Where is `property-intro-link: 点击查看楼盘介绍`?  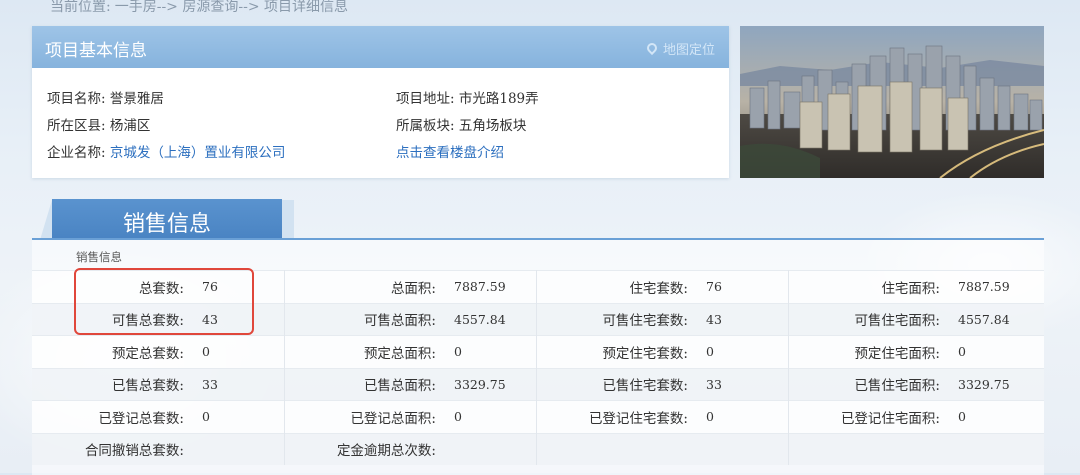 property-intro-link: 点击查看楼盘介绍 is located at coordinates (450, 151).